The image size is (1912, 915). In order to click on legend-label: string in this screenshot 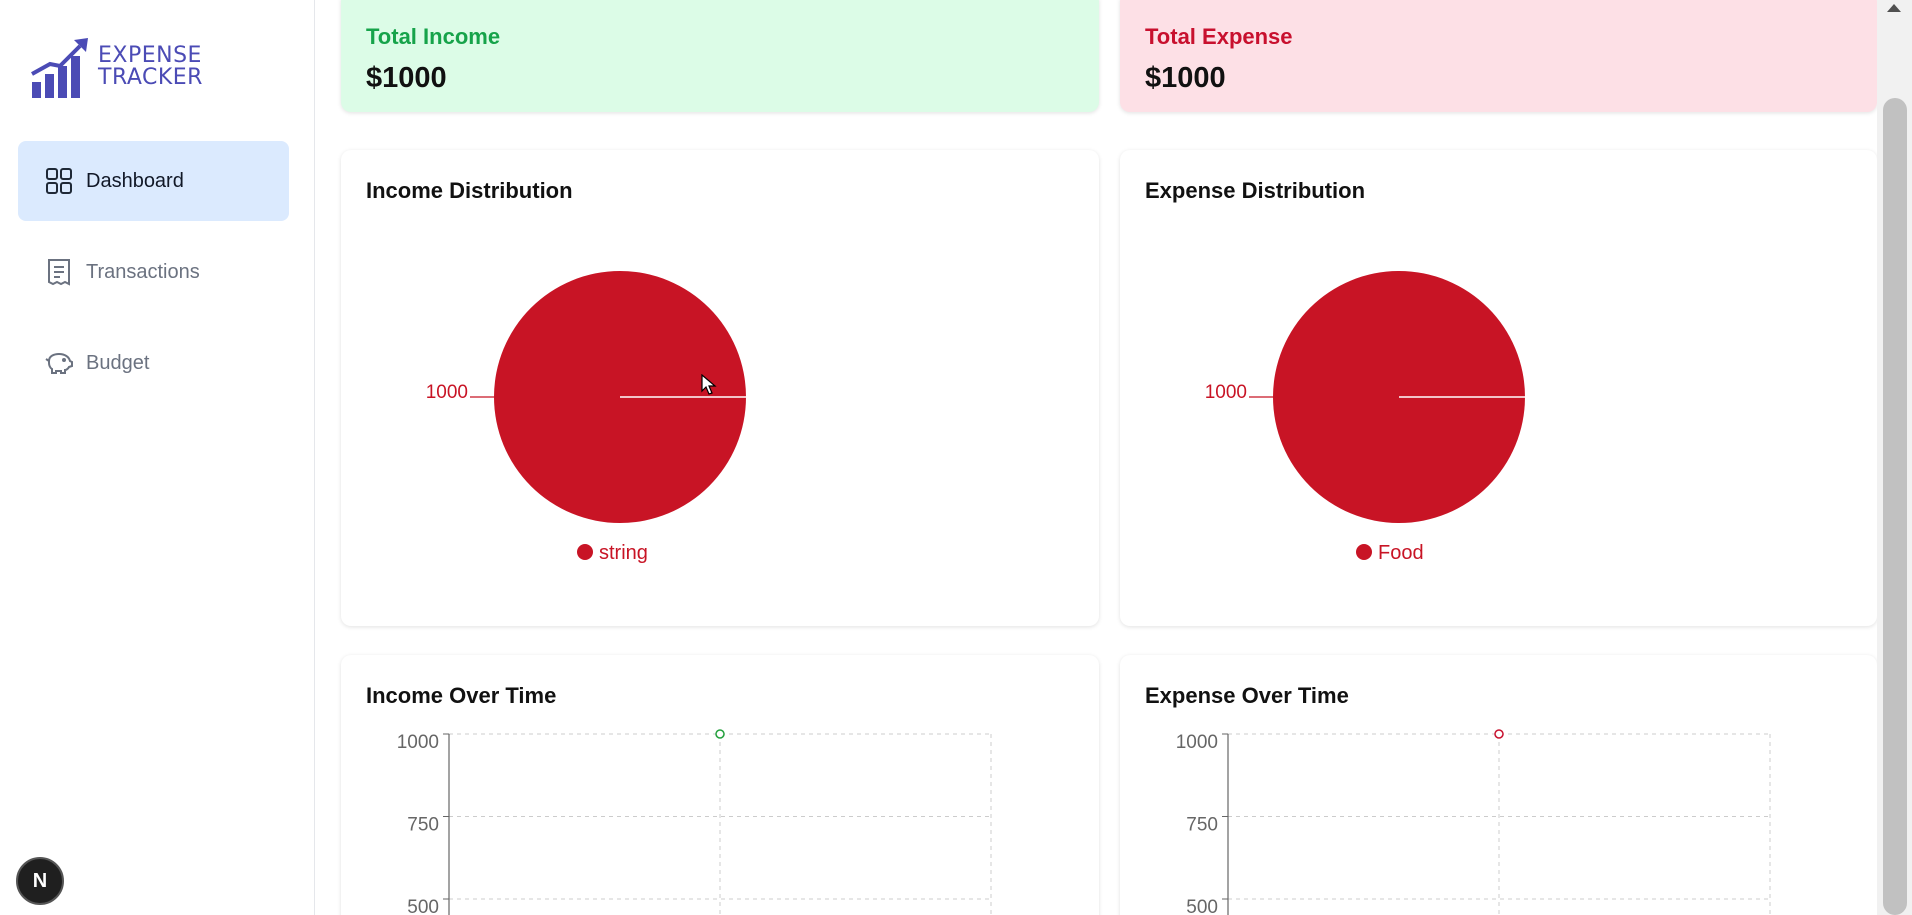, I will do `click(623, 553)`.